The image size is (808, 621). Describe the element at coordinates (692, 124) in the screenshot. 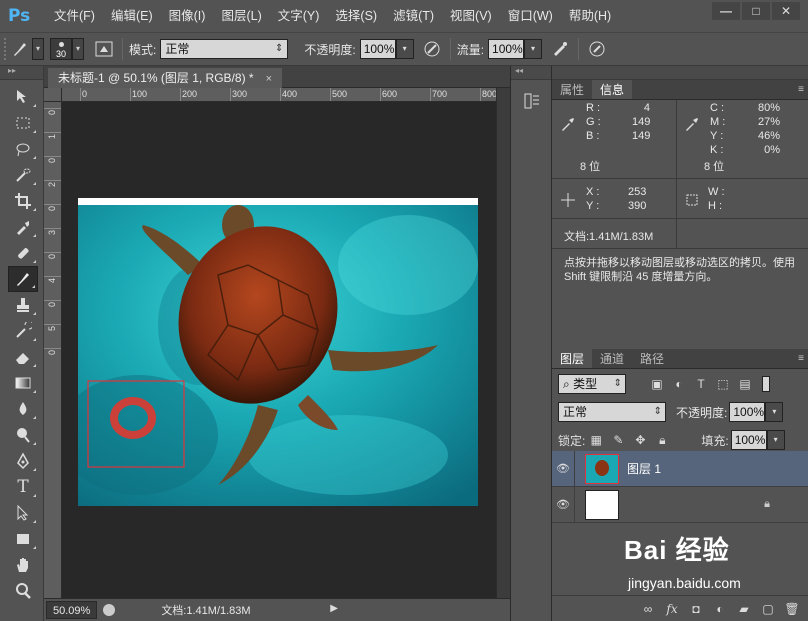

I see `cmyk-eyedropper-icon` at that location.